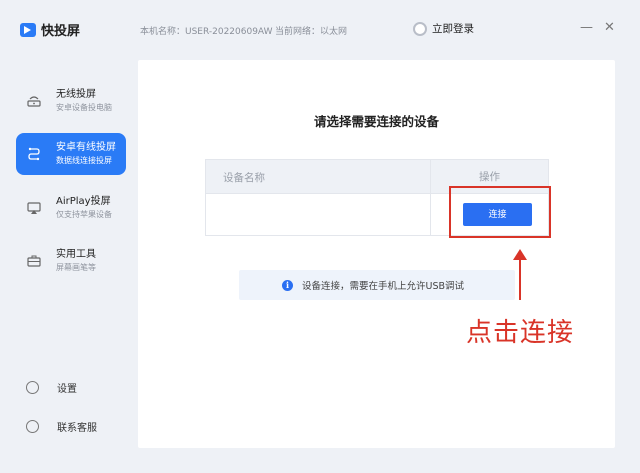 This screenshot has height=473, width=640. Describe the element at coordinates (76, 94) in the screenshot. I see `sidebar-item-title: 无线投屏` at that location.